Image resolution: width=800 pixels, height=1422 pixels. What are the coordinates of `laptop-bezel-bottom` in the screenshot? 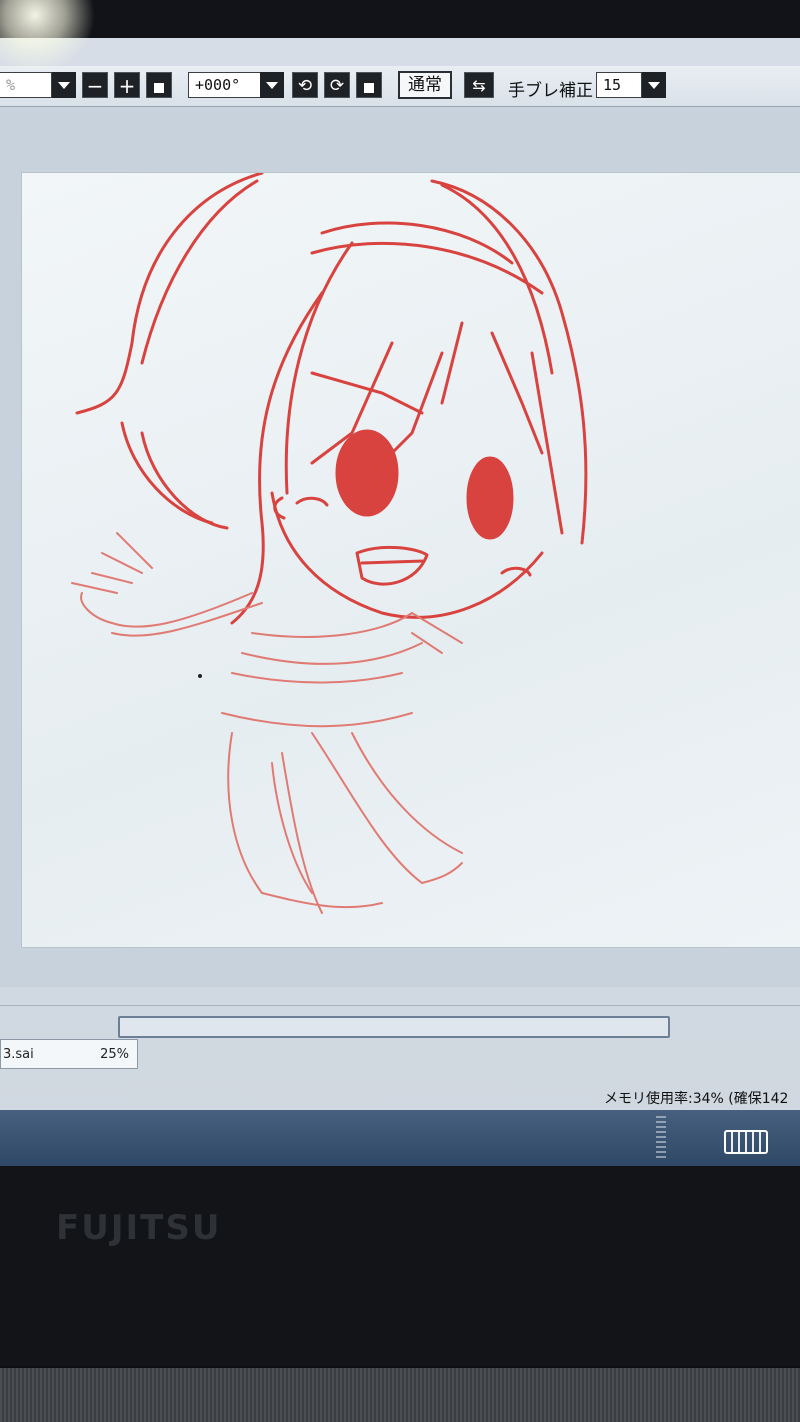 It's located at (400, 1266).